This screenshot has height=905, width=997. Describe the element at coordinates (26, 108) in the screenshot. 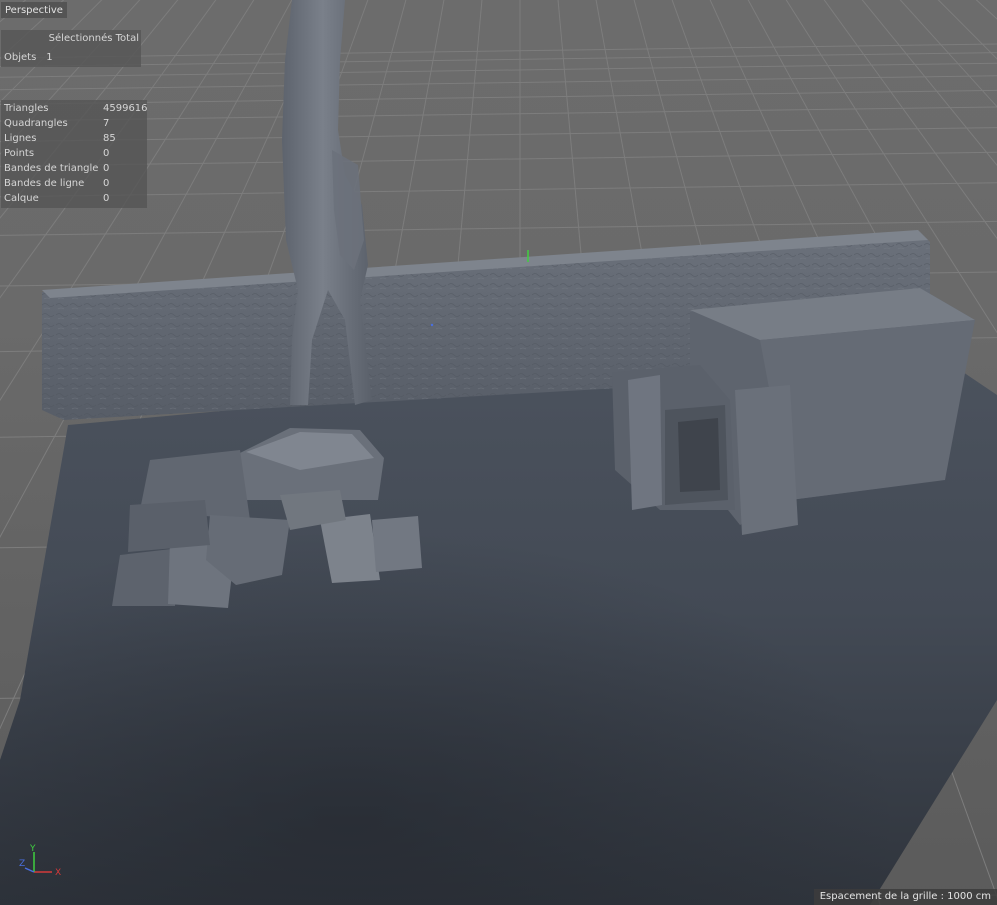

I see `stat-label: Triangles` at that location.